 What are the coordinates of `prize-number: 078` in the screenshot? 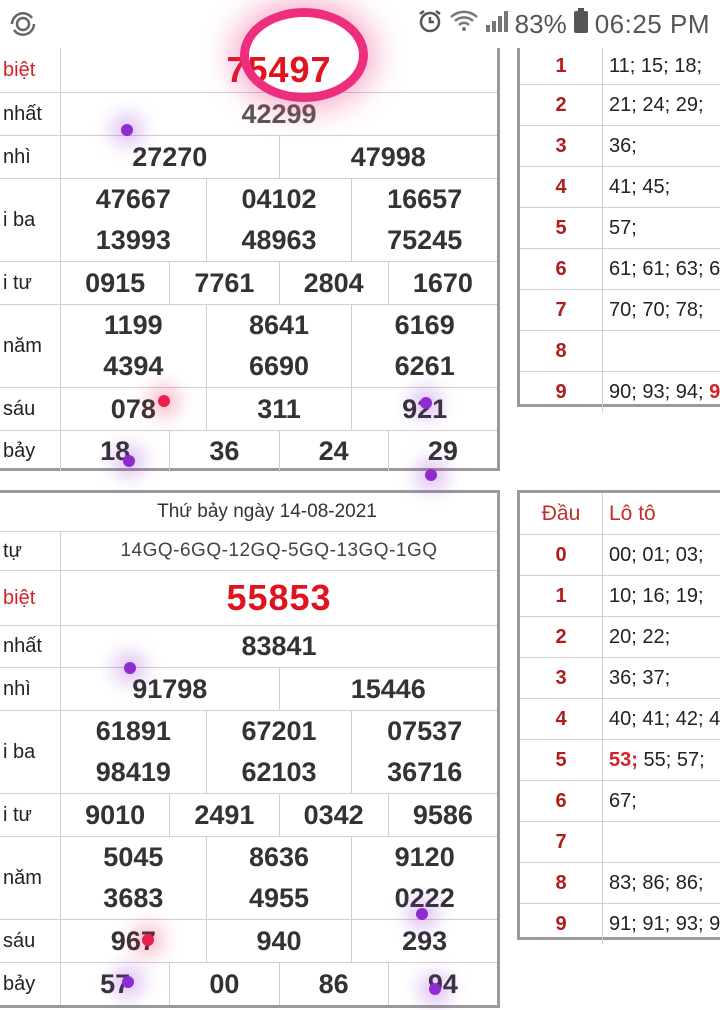 It's located at (134, 409).